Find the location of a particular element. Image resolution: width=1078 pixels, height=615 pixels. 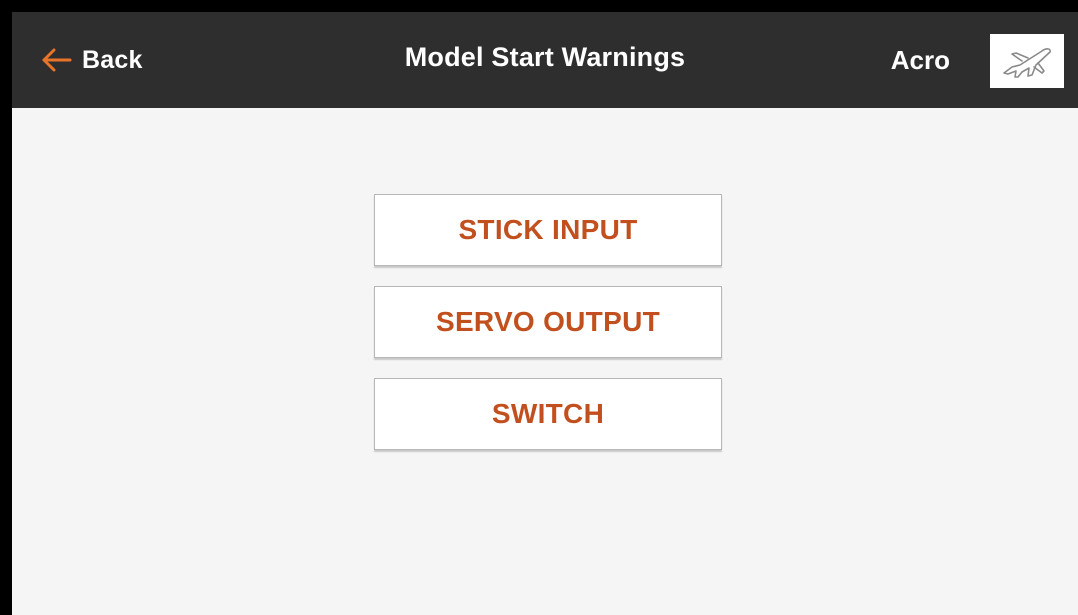

stick-input-label: STICK INPUT is located at coordinates (548, 229).